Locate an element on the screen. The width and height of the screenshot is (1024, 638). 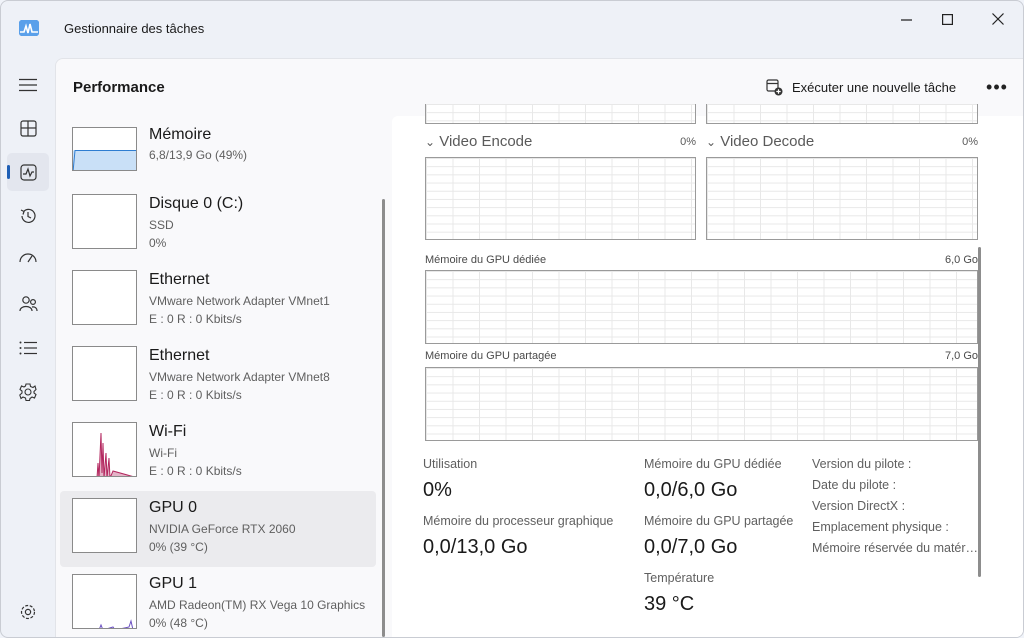
video-encode-header: ⌄ Video Encode is located at coordinates (478, 141).